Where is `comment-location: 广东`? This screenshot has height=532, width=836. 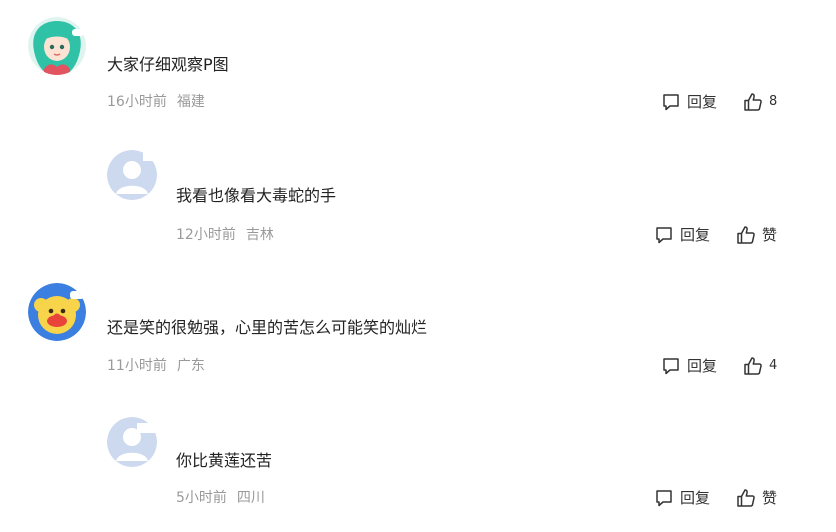 comment-location: 广东 is located at coordinates (190, 366).